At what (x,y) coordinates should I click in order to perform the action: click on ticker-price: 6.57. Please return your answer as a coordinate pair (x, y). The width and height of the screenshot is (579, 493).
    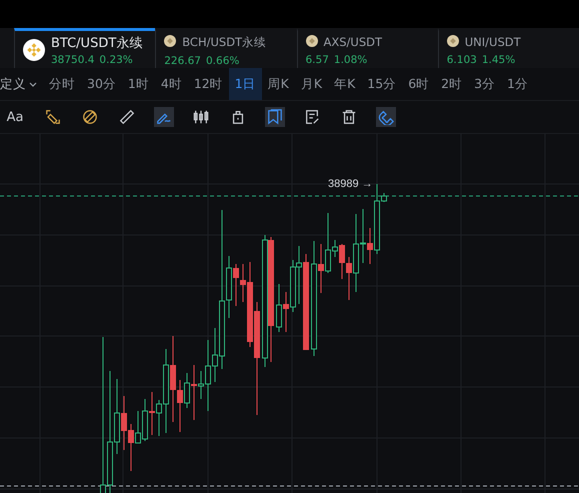
    Looking at the image, I should click on (317, 60).